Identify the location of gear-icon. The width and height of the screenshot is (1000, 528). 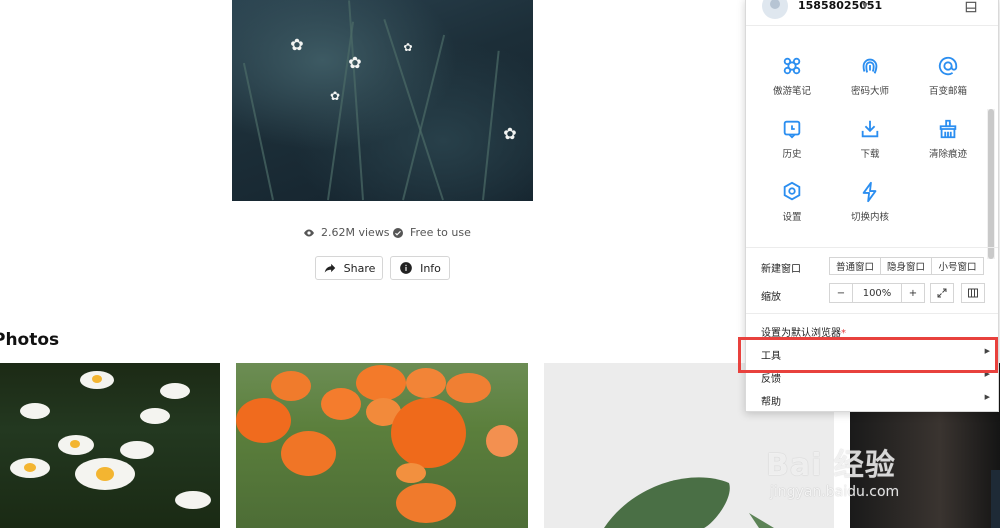
(792, 191).